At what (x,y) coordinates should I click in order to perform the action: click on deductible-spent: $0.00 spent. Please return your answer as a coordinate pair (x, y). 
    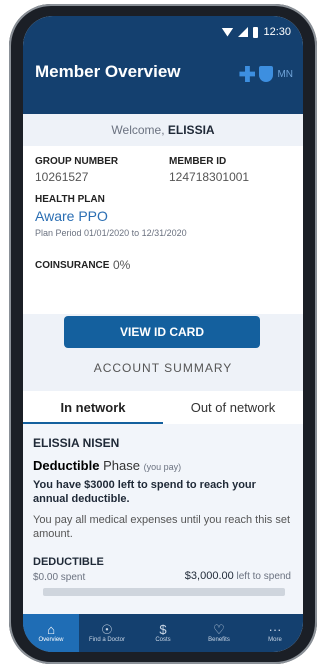
    Looking at the image, I should click on (59, 577).